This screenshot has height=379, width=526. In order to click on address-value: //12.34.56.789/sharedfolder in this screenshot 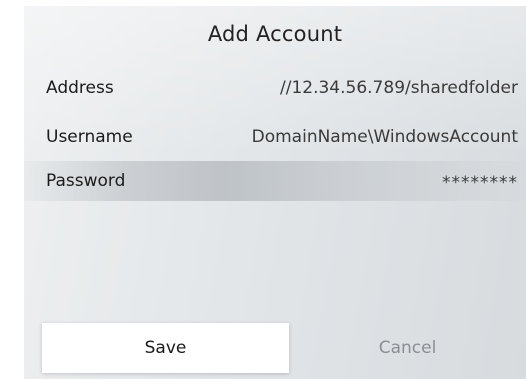, I will do `click(399, 88)`.